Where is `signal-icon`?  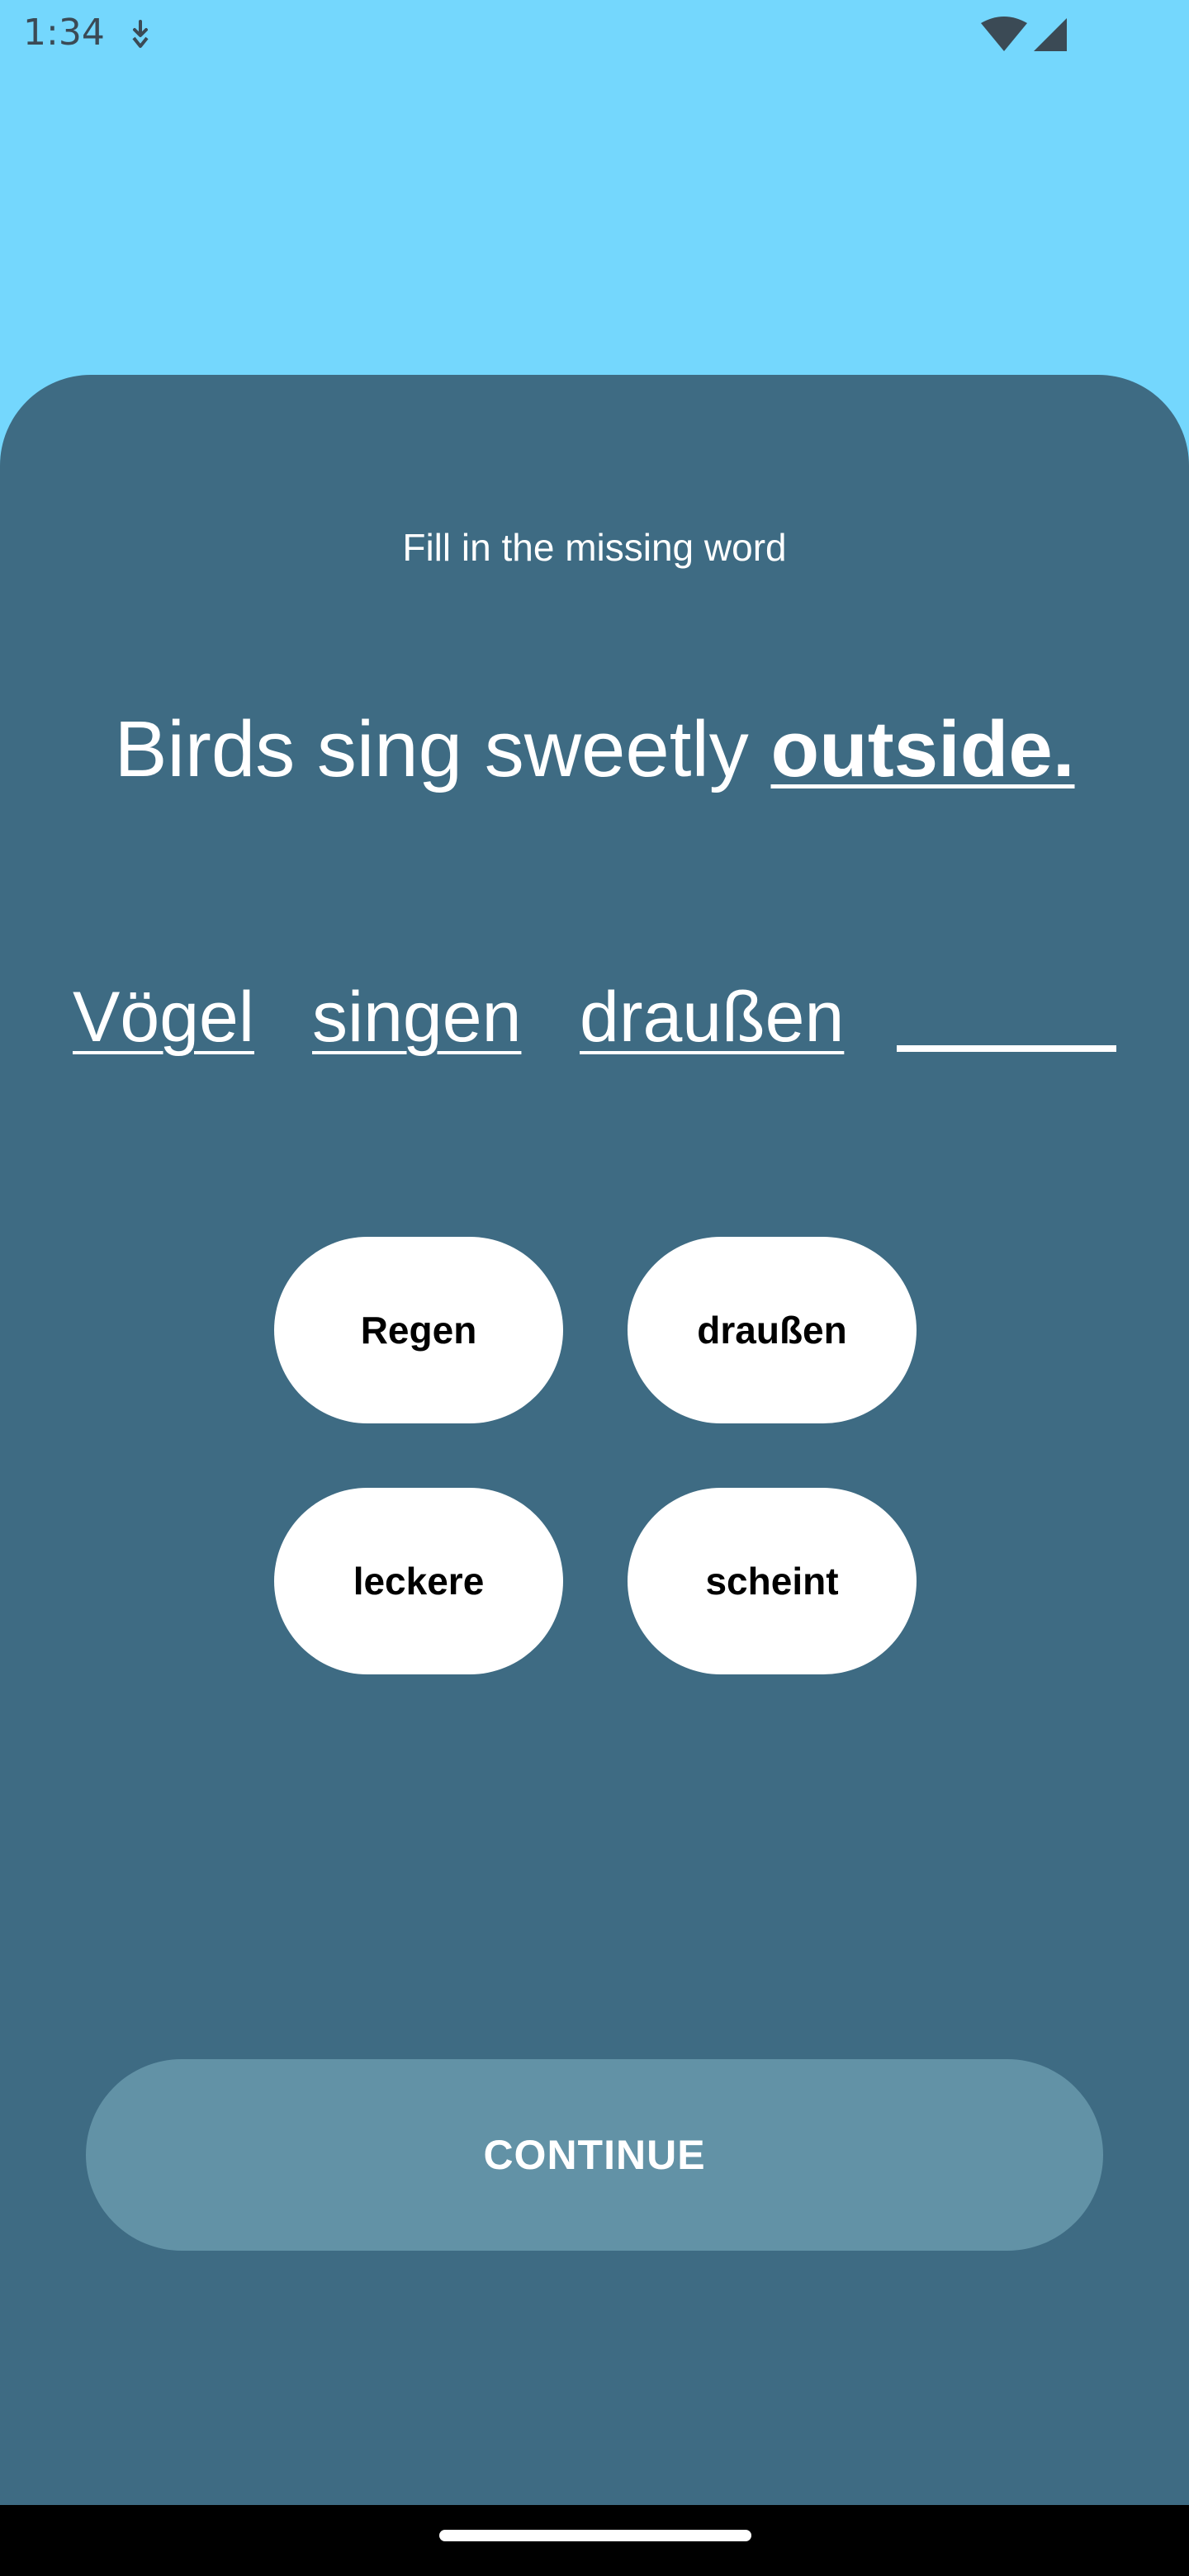 signal-icon is located at coordinates (1050, 34).